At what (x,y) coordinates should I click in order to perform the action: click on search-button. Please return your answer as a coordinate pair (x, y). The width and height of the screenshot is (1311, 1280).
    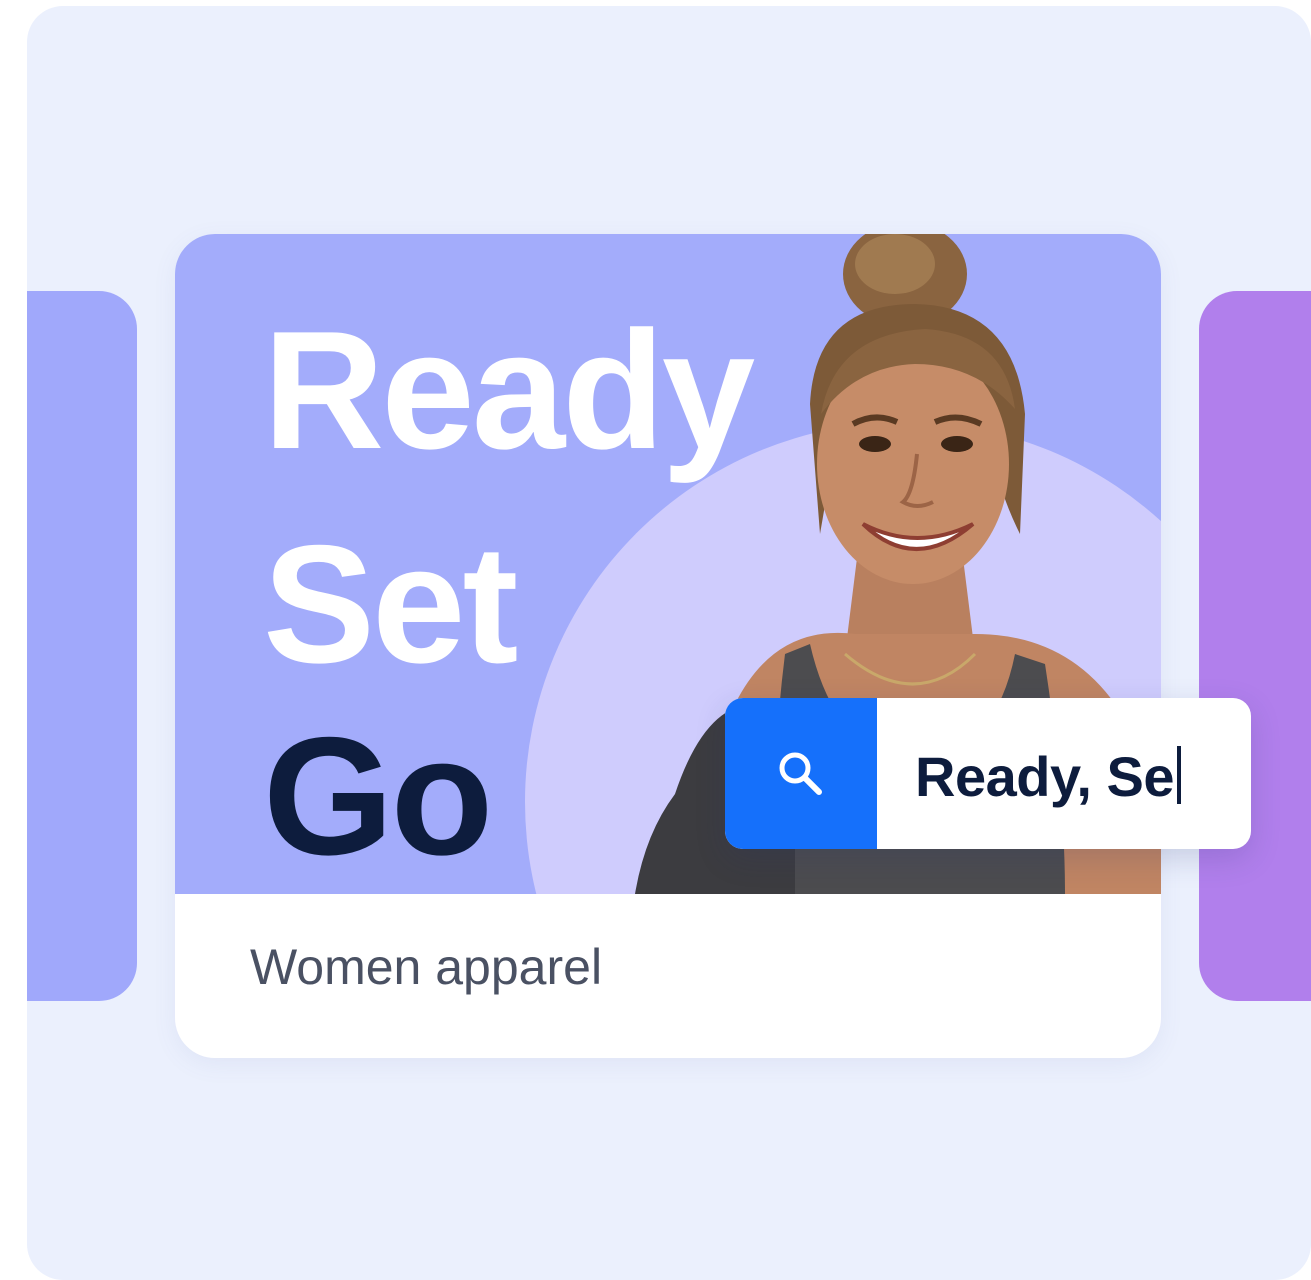
    Looking at the image, I should click on (801, 773).